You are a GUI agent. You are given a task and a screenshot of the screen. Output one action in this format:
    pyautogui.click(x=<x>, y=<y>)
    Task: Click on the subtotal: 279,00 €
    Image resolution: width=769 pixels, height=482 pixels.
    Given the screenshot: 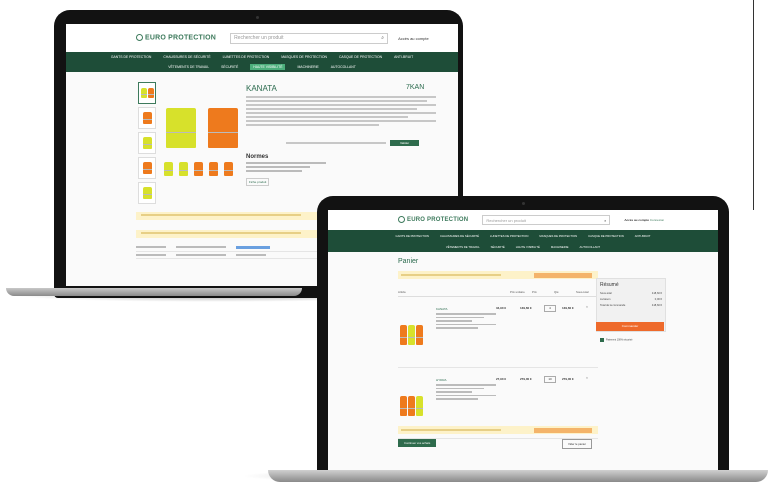 What is the action you would take?
    pyautogui.click(x=568, y=379)
    